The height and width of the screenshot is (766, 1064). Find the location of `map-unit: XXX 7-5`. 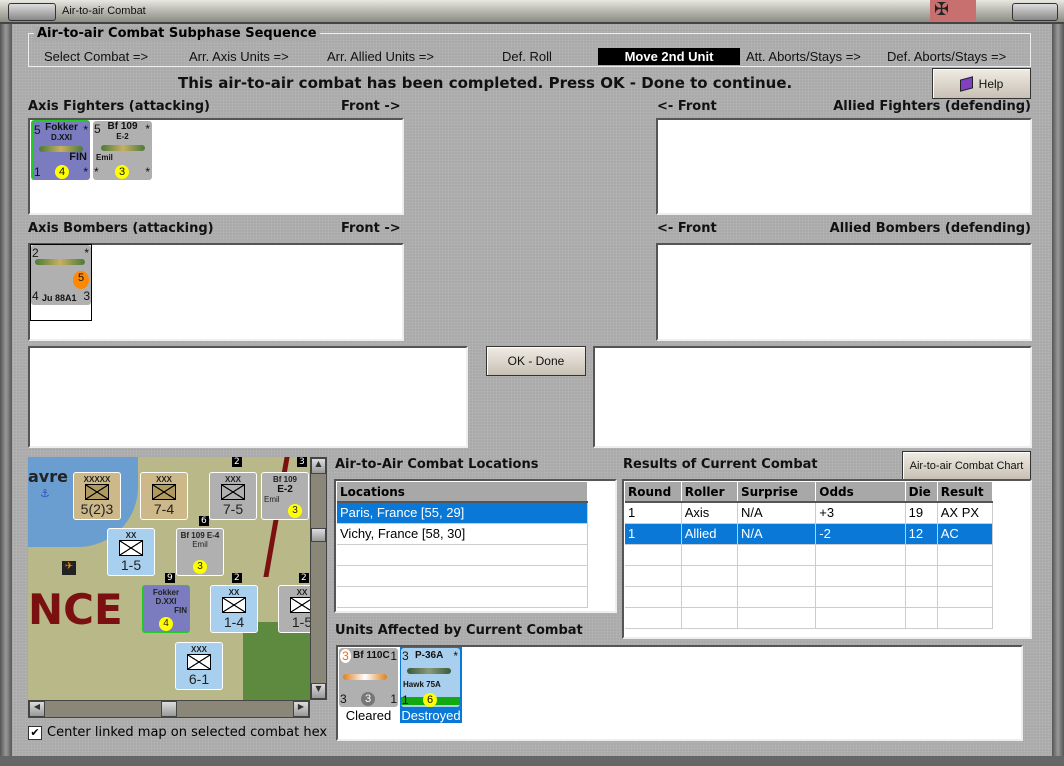

map-unit: XXX 7-5 is located at coordinates (233, 496).